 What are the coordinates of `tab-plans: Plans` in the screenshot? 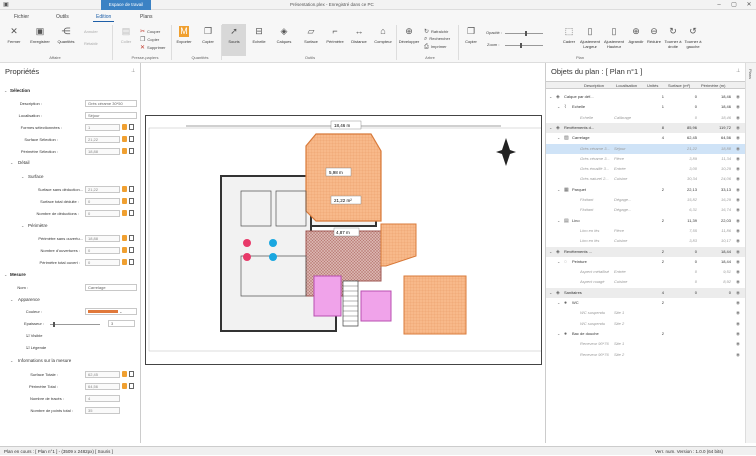 It's located at (146, 17).